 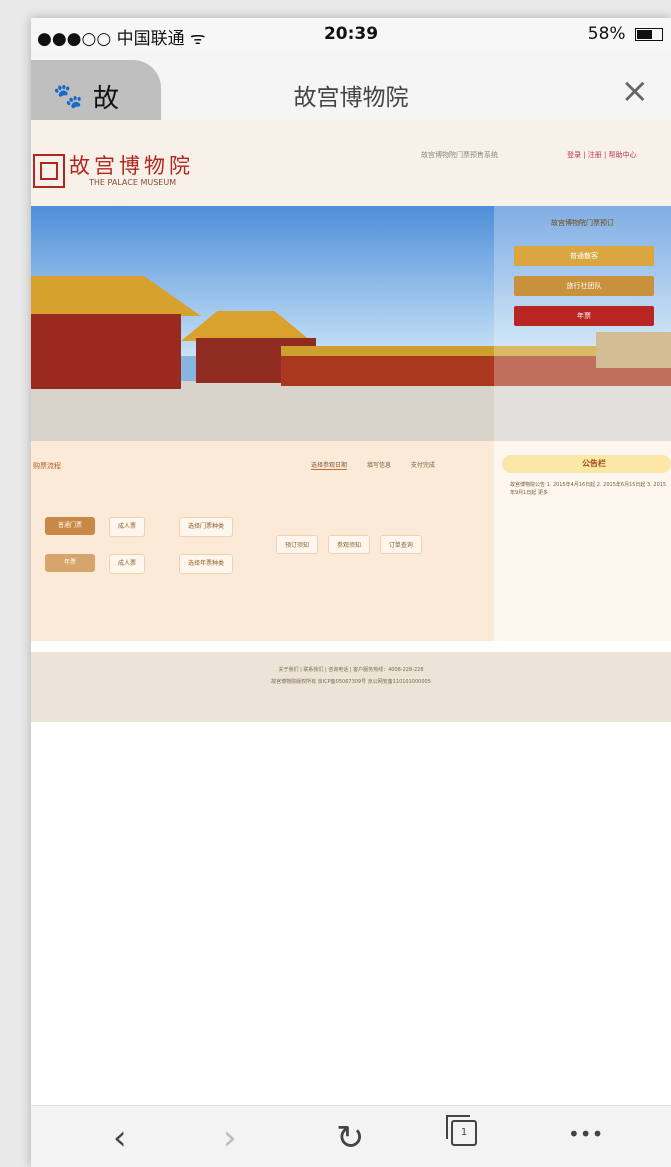 I want to click on palace-logo-icon, so click(x=49, y=171).